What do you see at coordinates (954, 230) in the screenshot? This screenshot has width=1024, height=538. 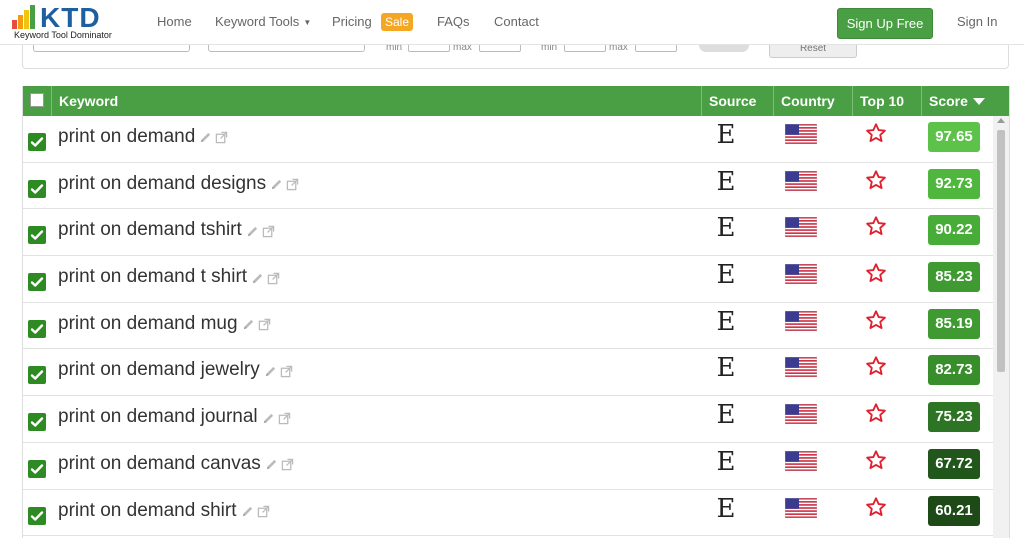 I see `score-badge: 90.22` at bounding box center [954, 230].